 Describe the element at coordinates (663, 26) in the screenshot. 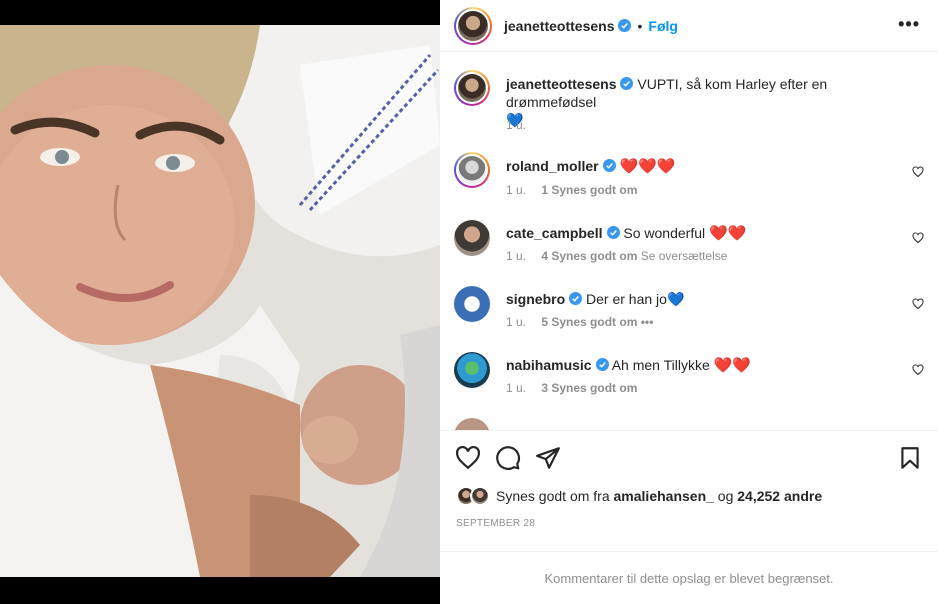

I see `follow-button: Følg` at that location.